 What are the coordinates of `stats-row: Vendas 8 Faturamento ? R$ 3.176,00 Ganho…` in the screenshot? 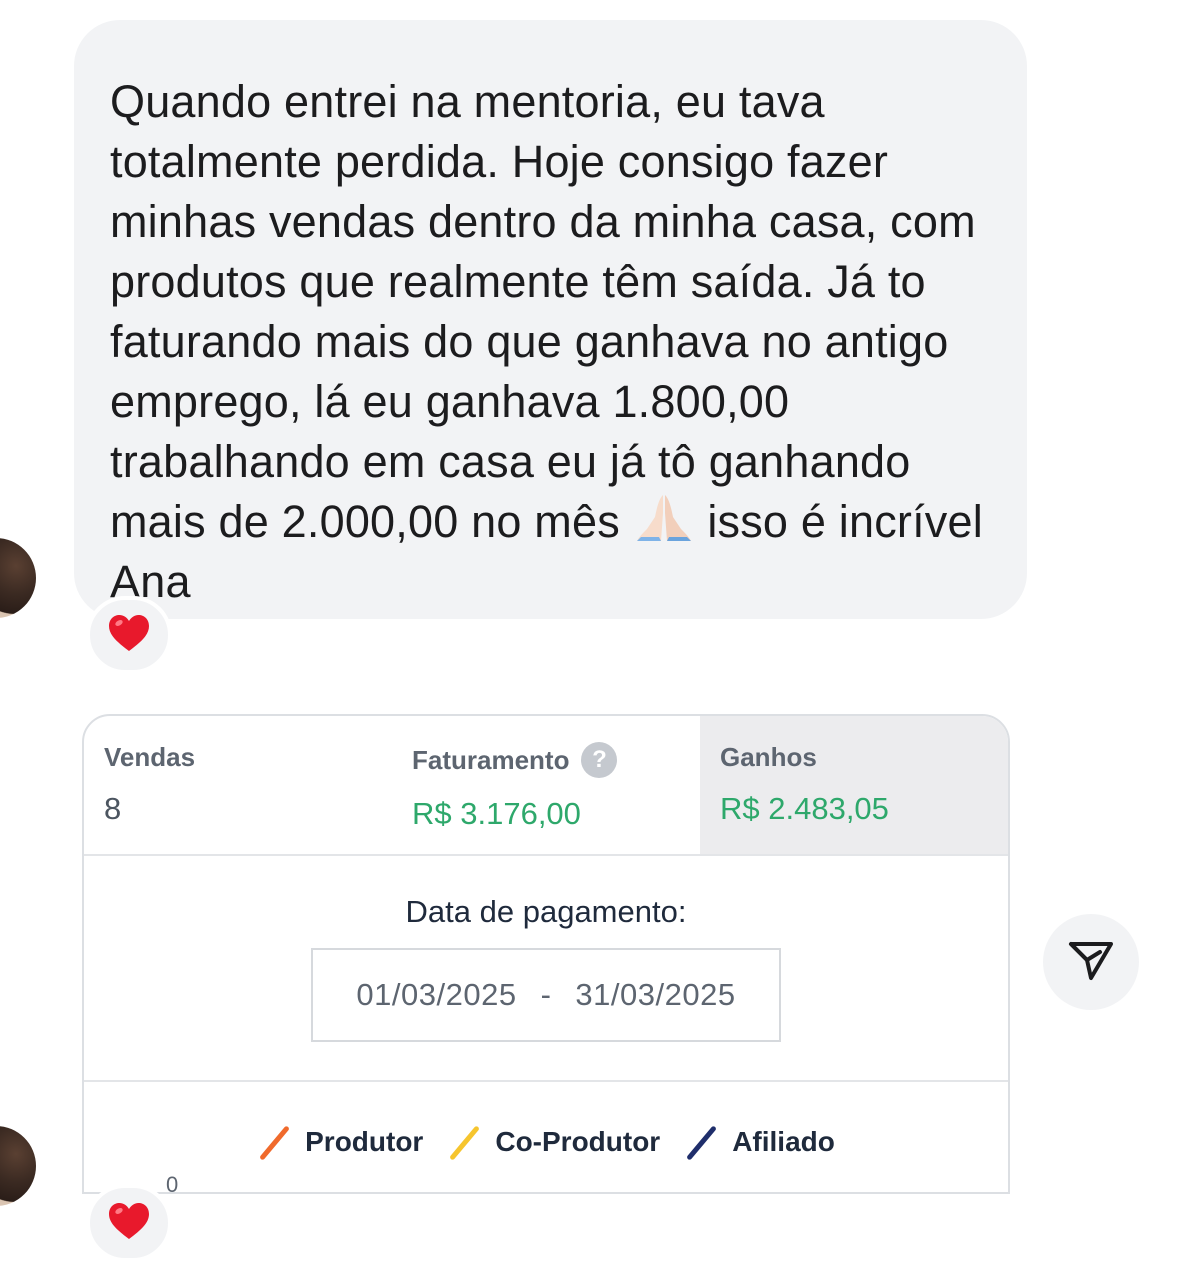 It's located at (546, 786).